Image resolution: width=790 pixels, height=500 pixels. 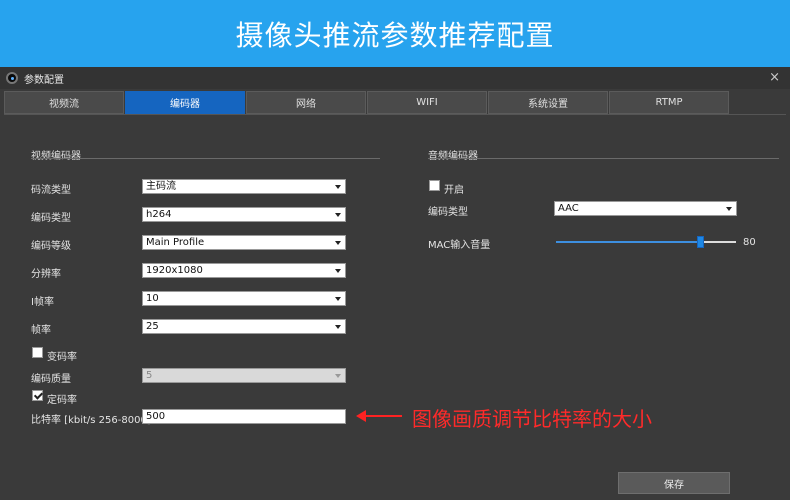 What do you see at coordinates (51, 379) in the screenshot?
I see `quality-label: 编码质量` at bounding box center [51, 379].